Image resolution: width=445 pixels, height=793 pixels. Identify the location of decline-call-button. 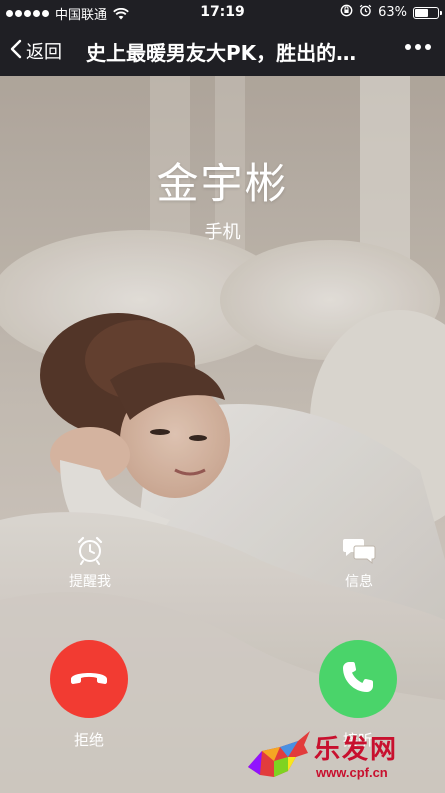
(89, 679).